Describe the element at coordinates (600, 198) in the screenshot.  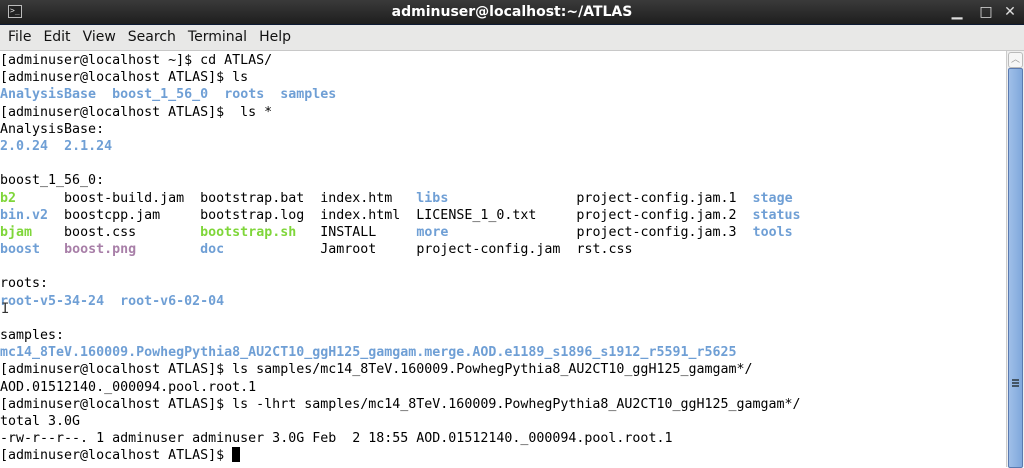
I see `terminal-text: project-config.jam.1` at that location.